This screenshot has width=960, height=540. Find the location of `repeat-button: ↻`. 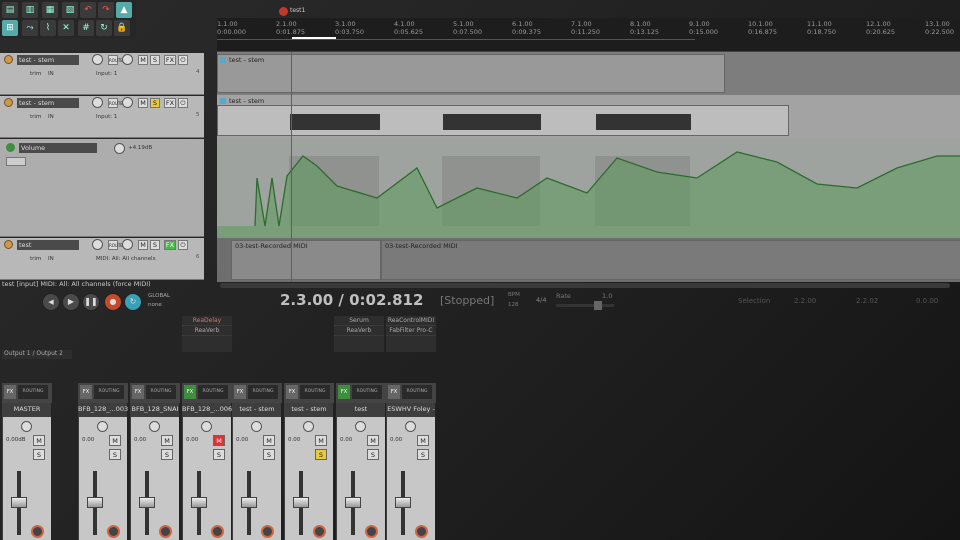

repeat-button: ↻ is located at coordinates (133, 302).